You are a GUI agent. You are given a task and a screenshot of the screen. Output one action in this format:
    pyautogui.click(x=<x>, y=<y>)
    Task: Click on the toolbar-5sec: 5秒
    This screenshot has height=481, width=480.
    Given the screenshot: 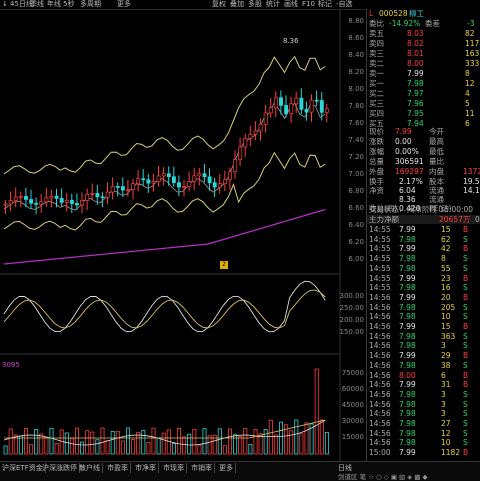 What is the action you would take?
    pyautogui.click(x=68, y=4)
    